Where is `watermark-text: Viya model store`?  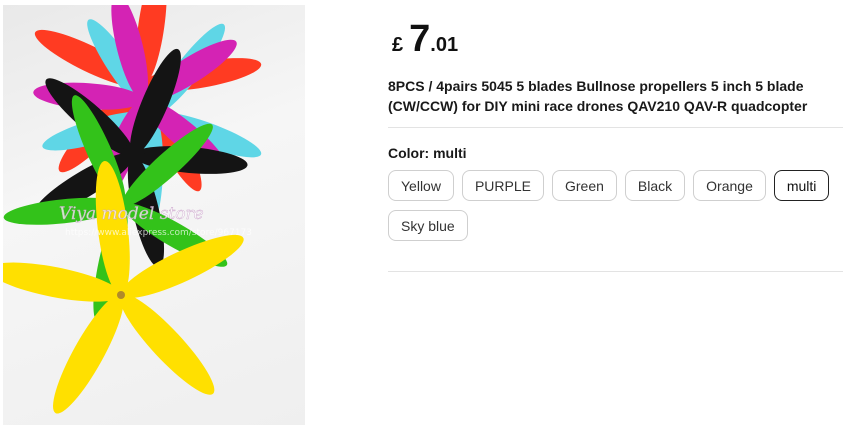
watermark-text: Viya model store is located at coordinates (131, 214).